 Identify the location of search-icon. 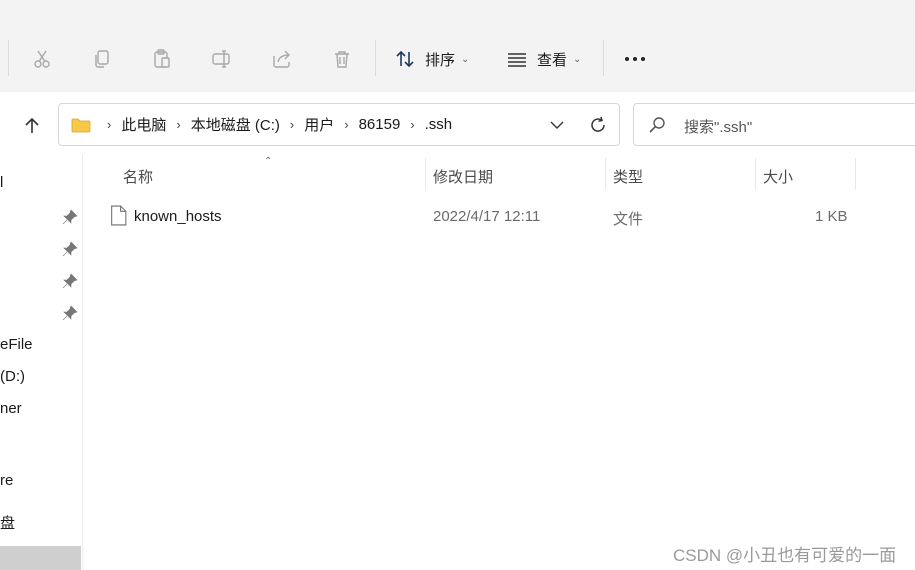
(657, 127).